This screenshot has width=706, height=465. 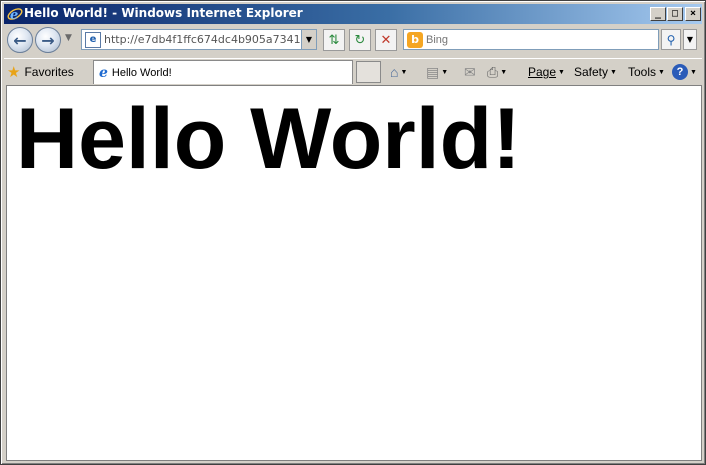 I want to click on search-button: ⚲, so click(x=671, y=39).